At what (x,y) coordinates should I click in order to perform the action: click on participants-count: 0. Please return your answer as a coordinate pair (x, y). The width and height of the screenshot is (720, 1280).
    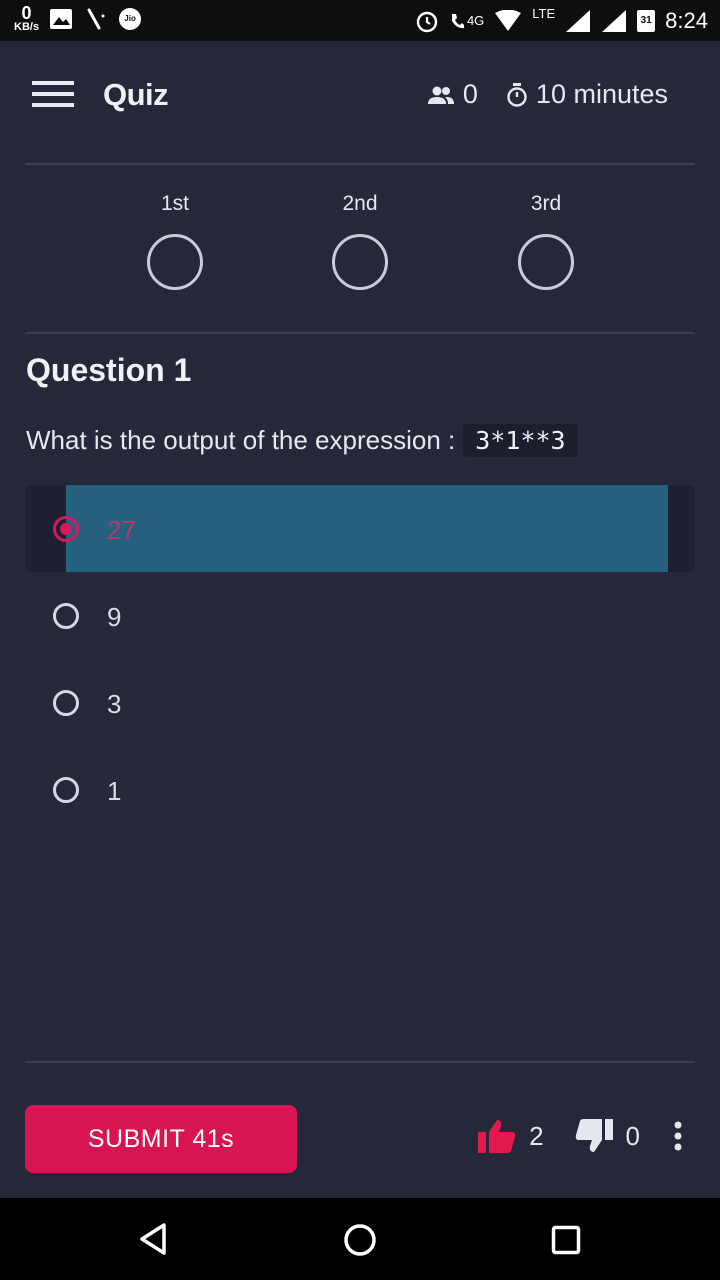
    Looking at the image, I should click on (452, 94).